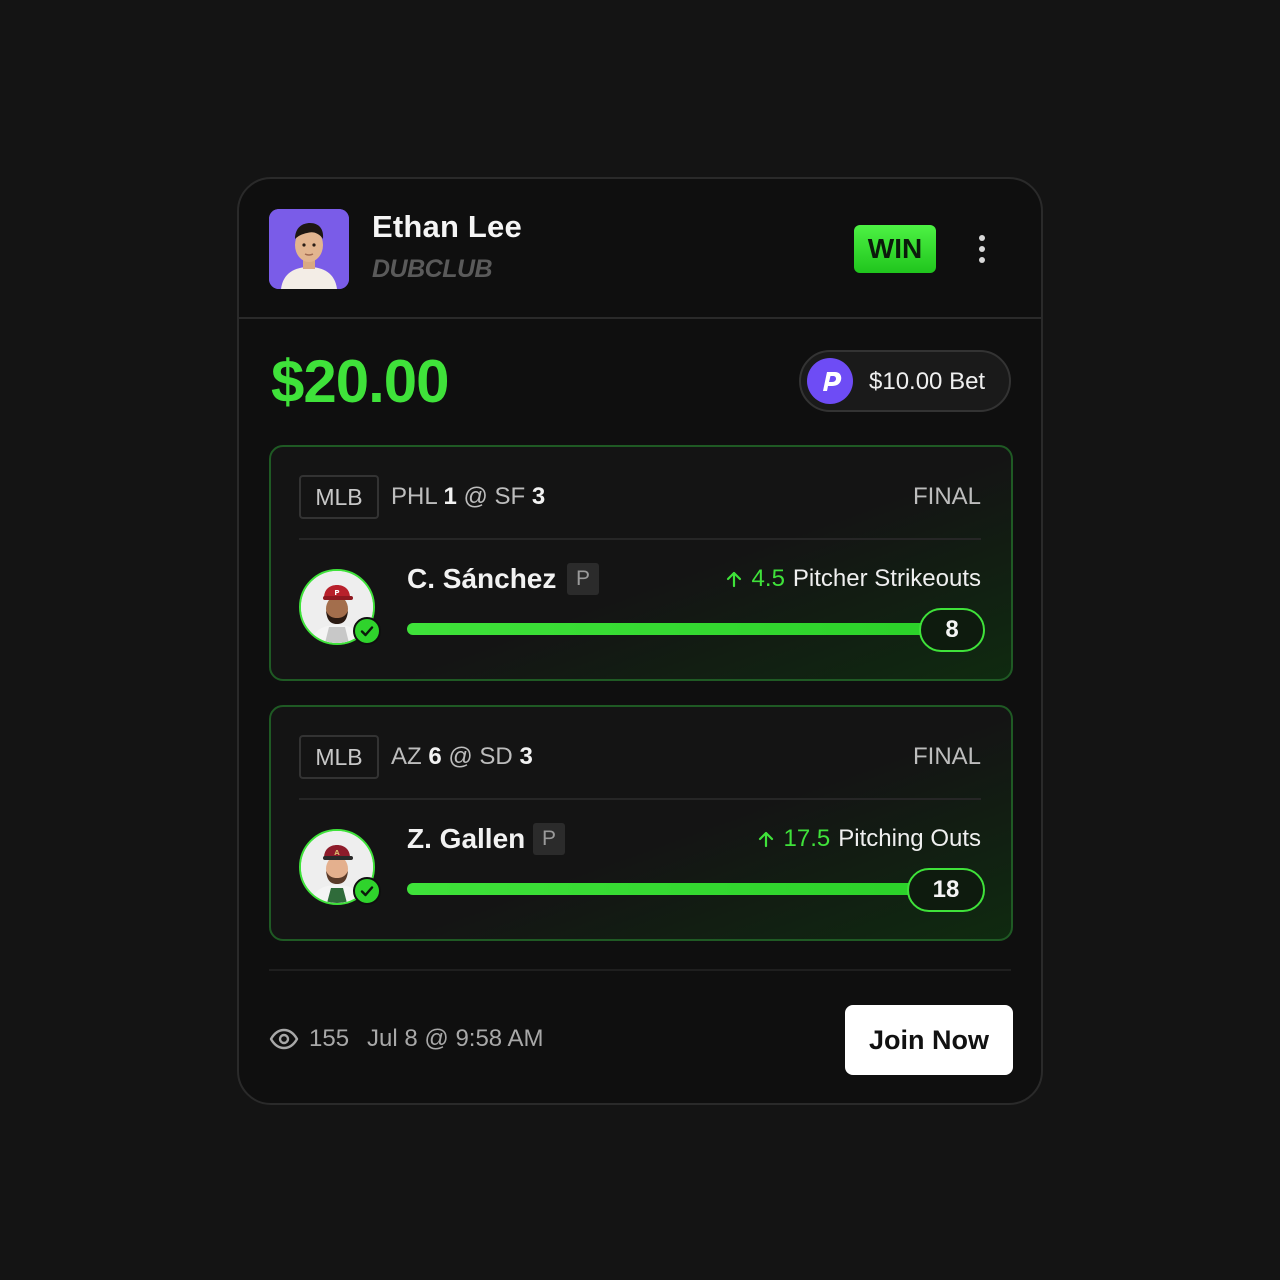  Describe the element at coordinates (640, 970) in the screenshot. I see `footer-divider` at that location.